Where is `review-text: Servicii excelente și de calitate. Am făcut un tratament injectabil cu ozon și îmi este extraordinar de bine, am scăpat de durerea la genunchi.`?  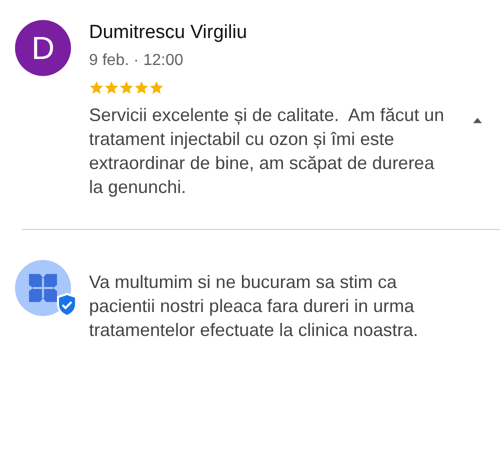
review-text: Servicii excelente și de calitate. Am făcut un tratament injectabil cu ozon și îmi este extraordinar de bine, am scăpat de durerea la genunchi. is located at coordinates (267, 151).